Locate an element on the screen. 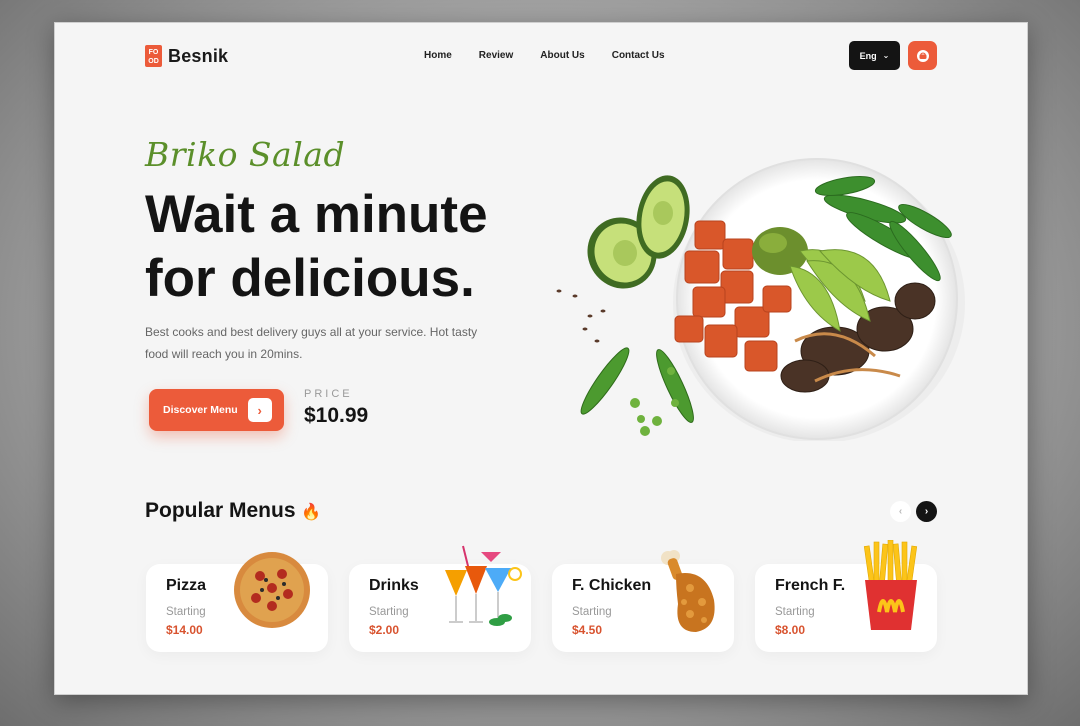 The width and height of the screenshot is (1080, 726). carousel-prev-button: ‹ is located at coordinates (900, 511).